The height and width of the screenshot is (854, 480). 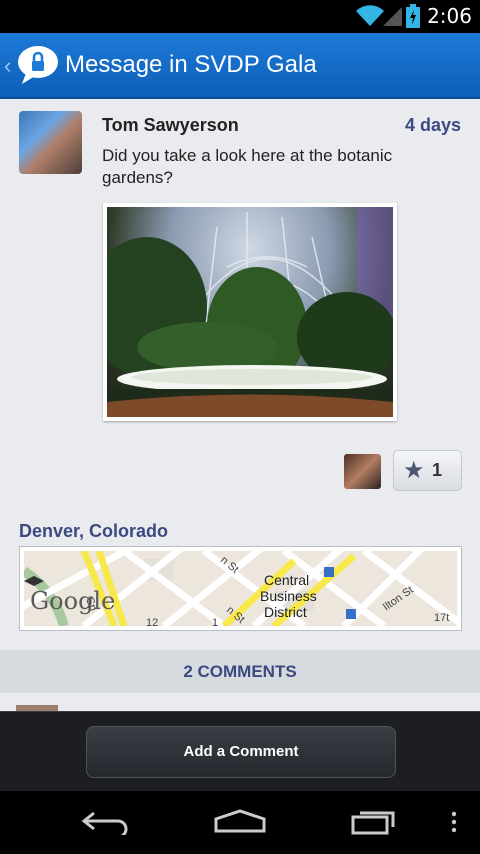 I want to click on system-nav-bar, so click(x=240, y=822).